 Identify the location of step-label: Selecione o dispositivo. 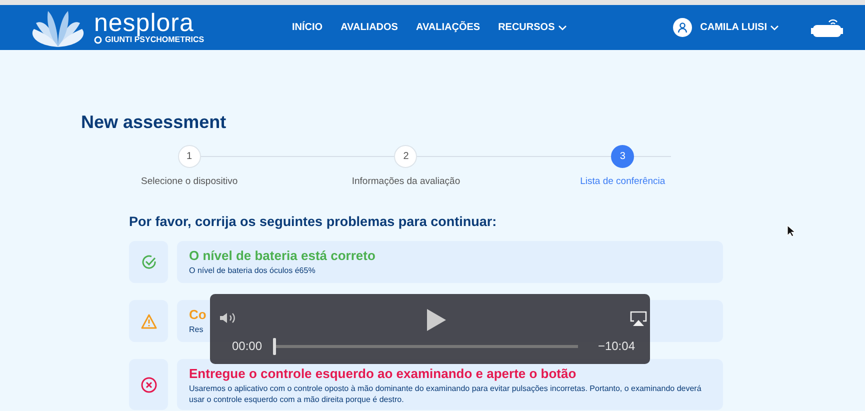
(189, 181).